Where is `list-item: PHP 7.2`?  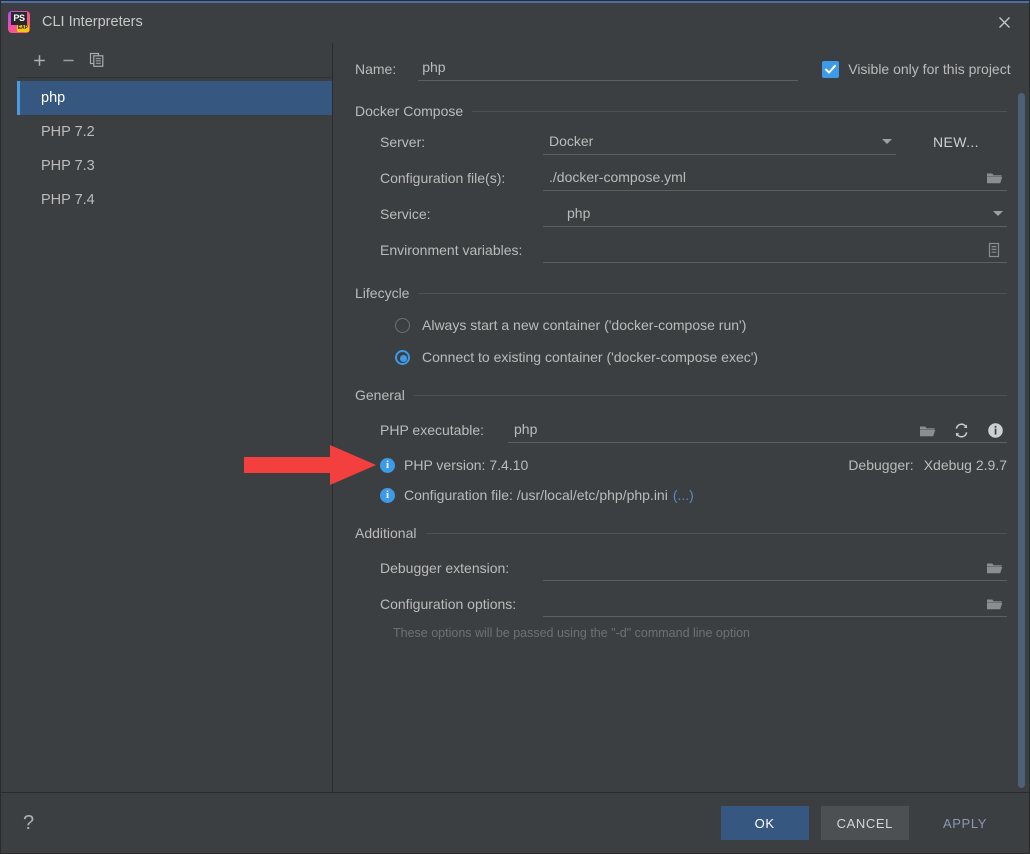
list-item: PHP 7.2 is located at coordinates (174, 132).